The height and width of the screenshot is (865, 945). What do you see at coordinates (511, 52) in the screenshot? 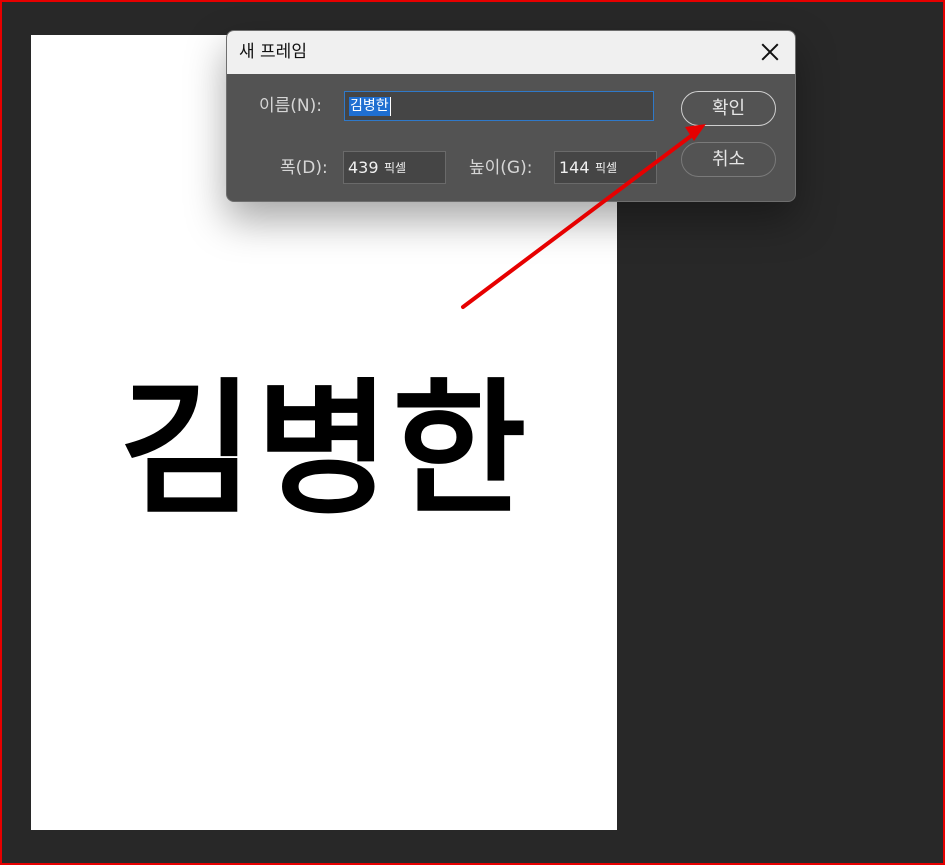
I see `dialog-titlebar: 새 프레임` at bounding box center [511, 52].